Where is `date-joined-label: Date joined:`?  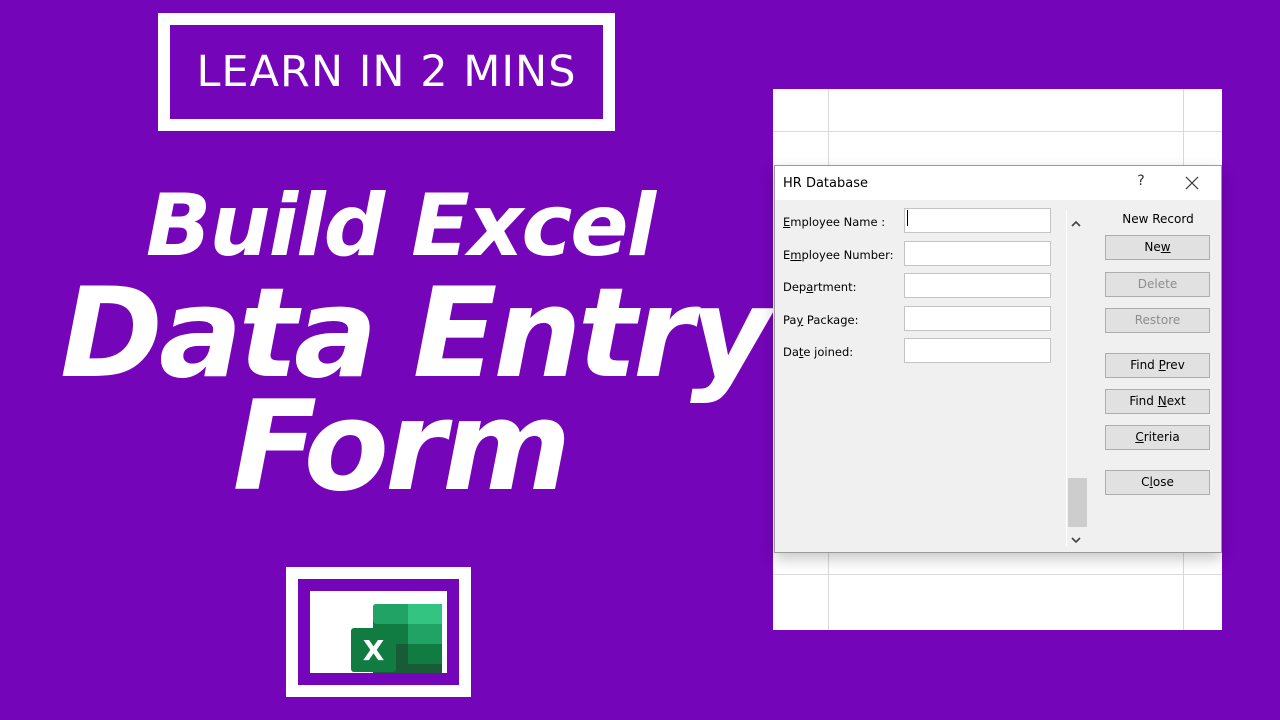 date-joined-label: Date joined: is located at coordinates (818, 352).